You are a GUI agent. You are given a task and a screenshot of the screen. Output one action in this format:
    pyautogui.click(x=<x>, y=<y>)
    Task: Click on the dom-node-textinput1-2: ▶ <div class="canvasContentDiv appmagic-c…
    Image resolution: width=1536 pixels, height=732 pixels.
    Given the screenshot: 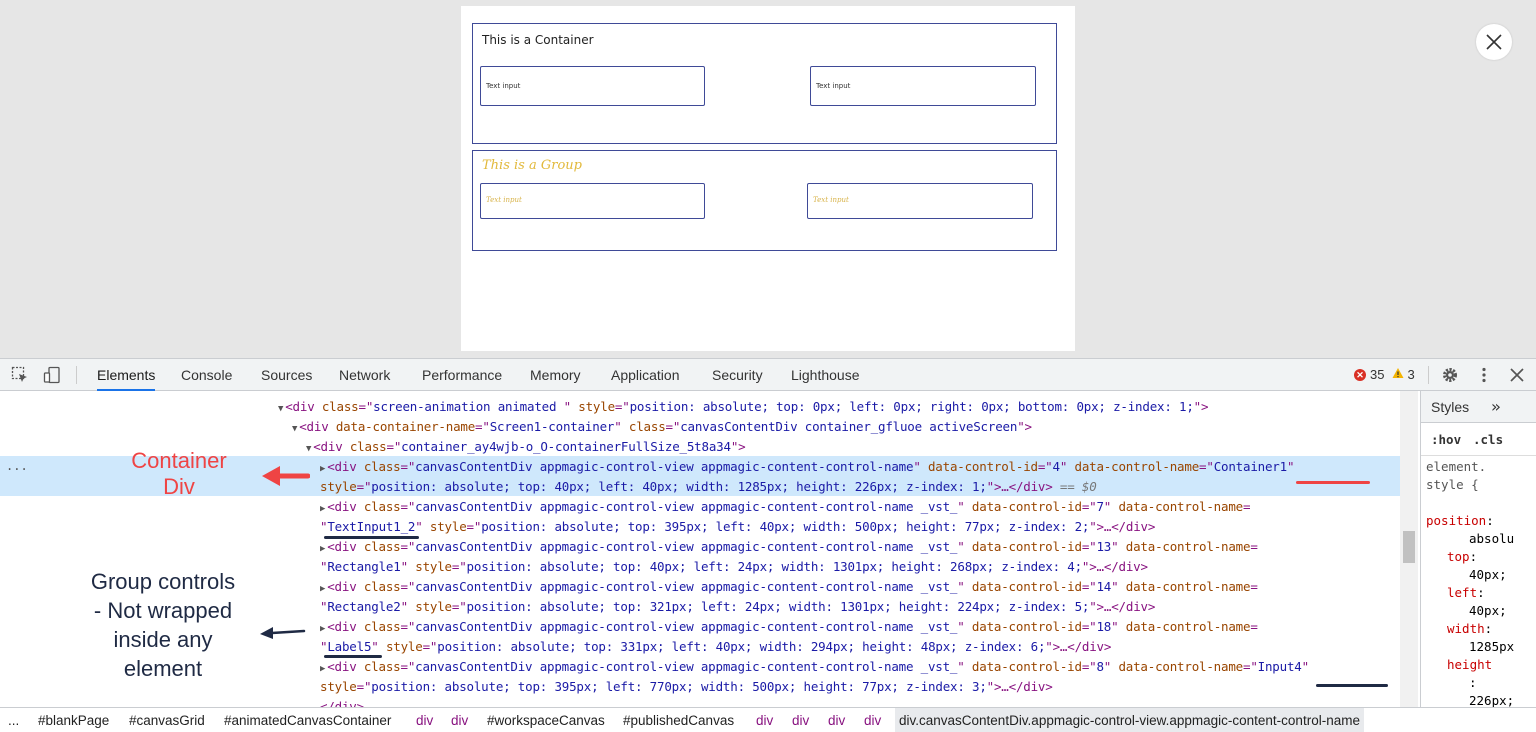 What is the action you would take?
    pyautogui.click(x=785, y=507)
    